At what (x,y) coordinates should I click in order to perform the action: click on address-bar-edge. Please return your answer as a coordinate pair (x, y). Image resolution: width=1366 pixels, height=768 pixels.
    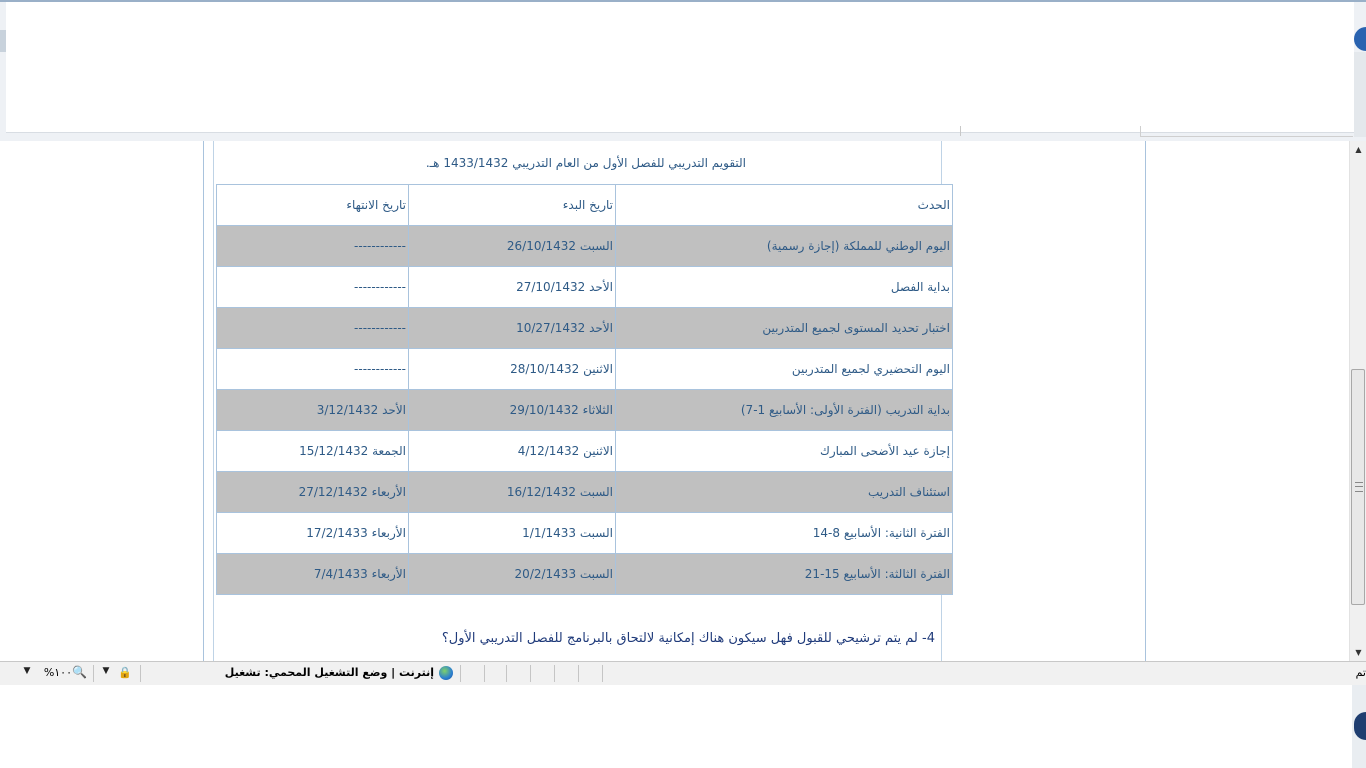
    Looking at the image, I should click on (962, 131).